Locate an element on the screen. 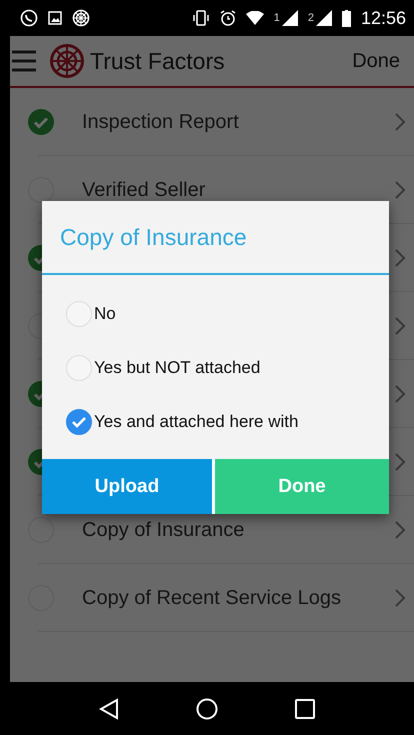 The image size is (414, 735). checkmark-icon is located at coordinates (79, 422).